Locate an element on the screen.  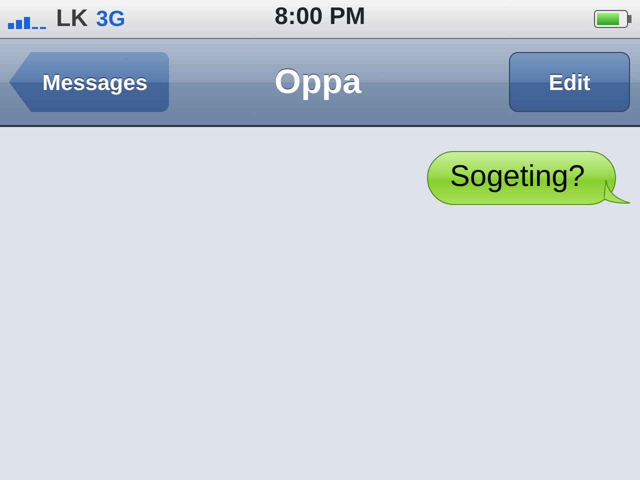
carrier-name: LK is located at coordinates (72, 19).